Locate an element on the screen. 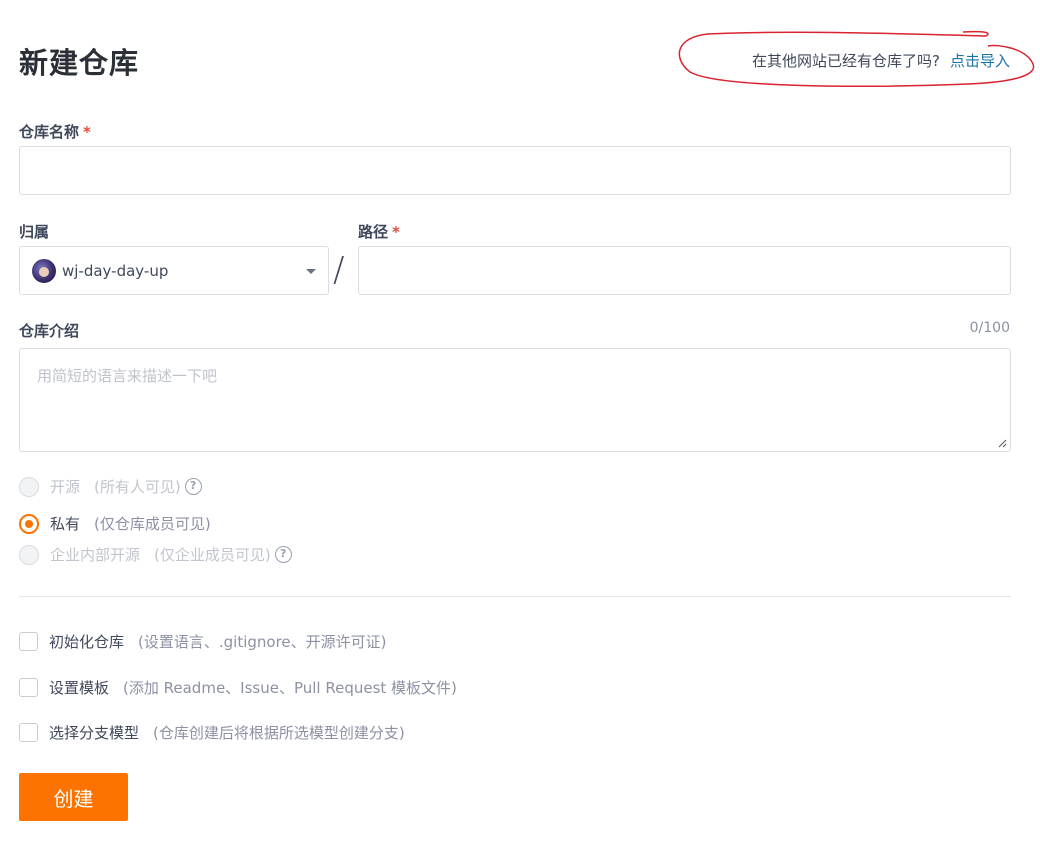  radio-internal-note: (仅企业成员可见) is located at coordinates (212, 555).